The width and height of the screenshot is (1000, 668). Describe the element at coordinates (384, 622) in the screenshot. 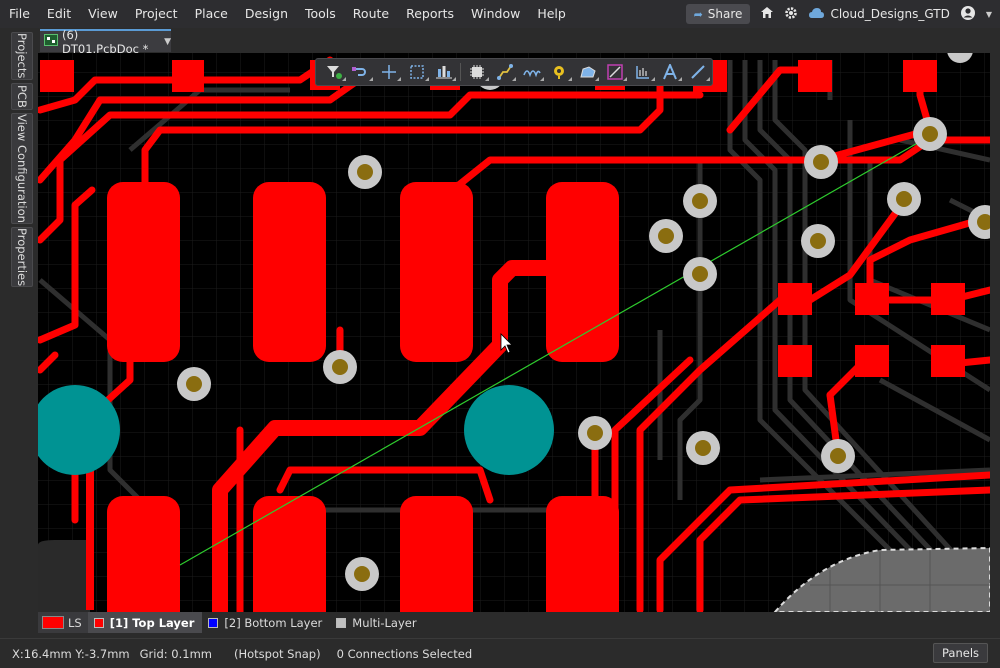

I see `layer-tab-multilayer-label: Multi-Layer` at that location.